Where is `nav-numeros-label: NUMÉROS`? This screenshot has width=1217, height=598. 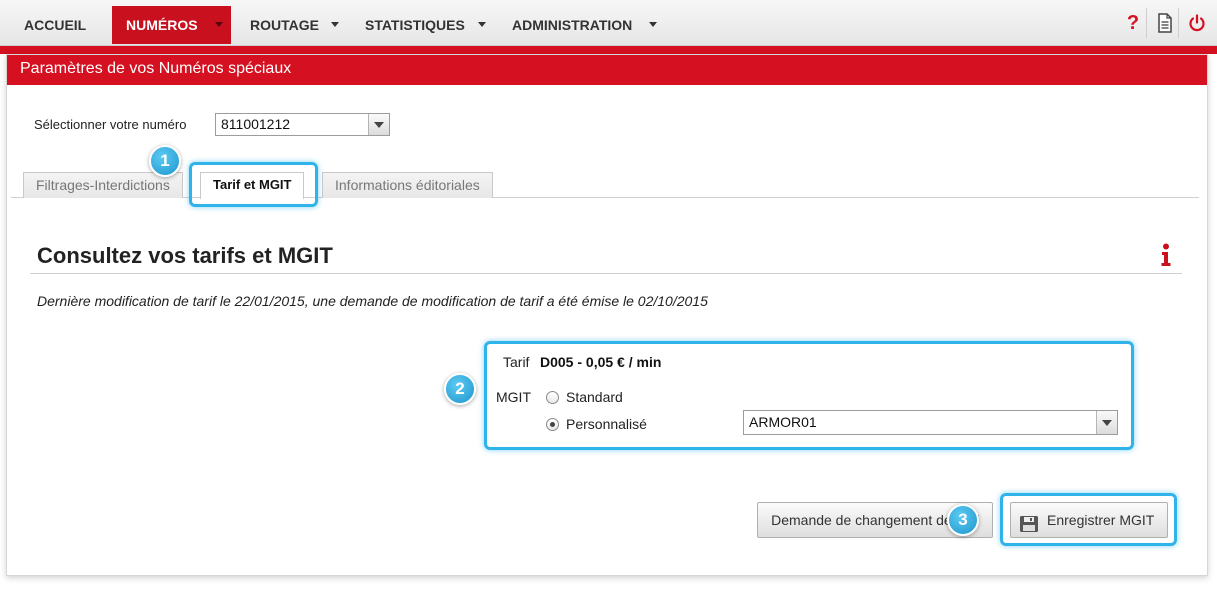
nav-numeros-label: NUMÉROS is located at coordinates (162, 25).